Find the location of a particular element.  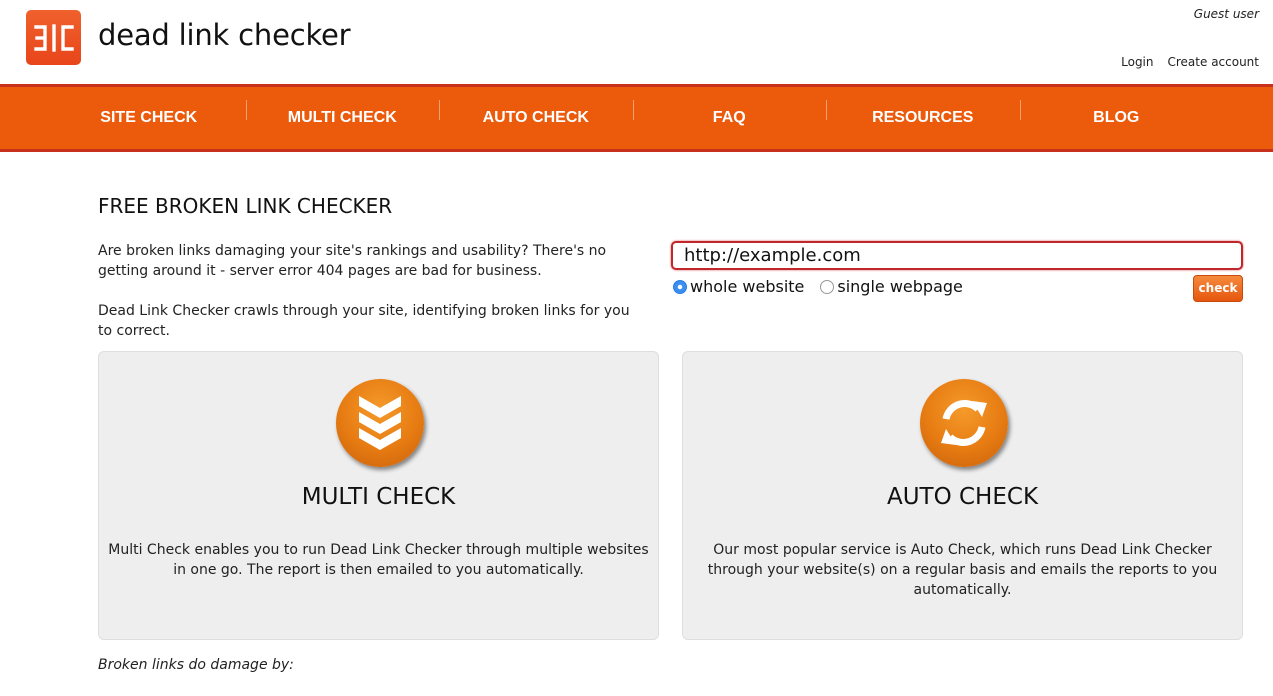

check-button: check is located at coordinates (1218, 288).